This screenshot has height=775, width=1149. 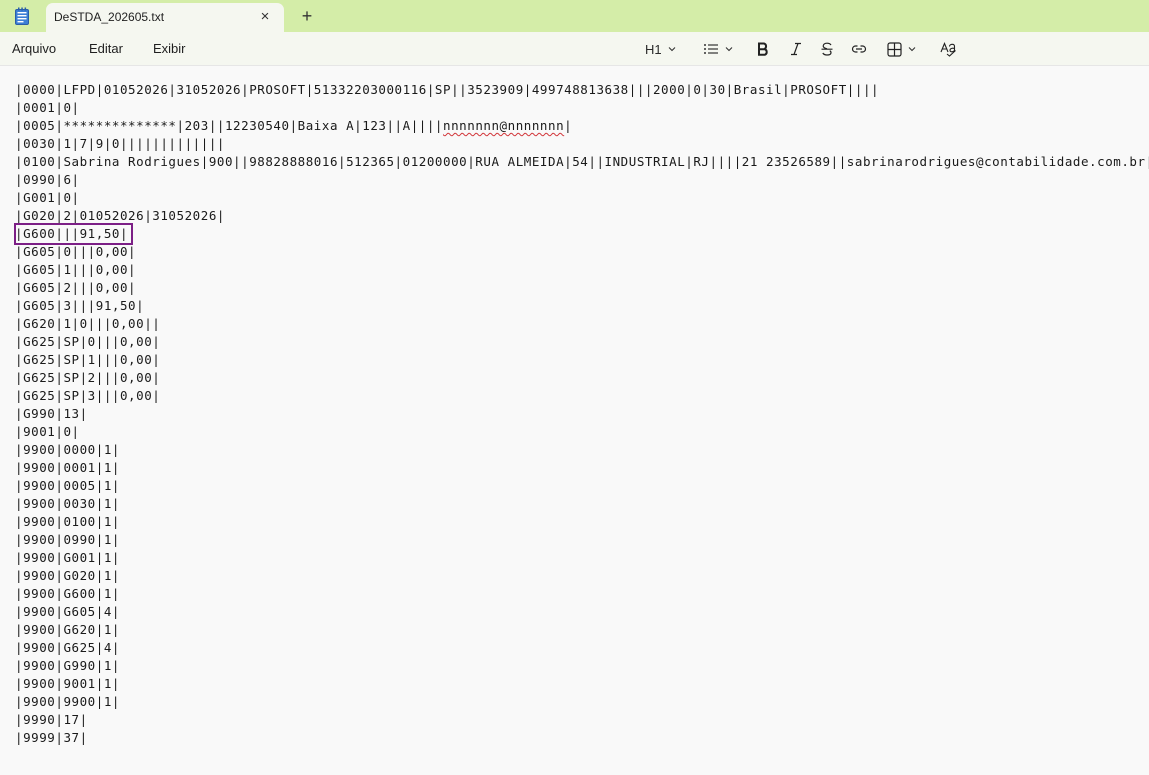 What do you see at coordinates (88, 323) in the screenshot?
I see `text-line: |G620|1|0|||0,00||` at bounding box center [88, 323].